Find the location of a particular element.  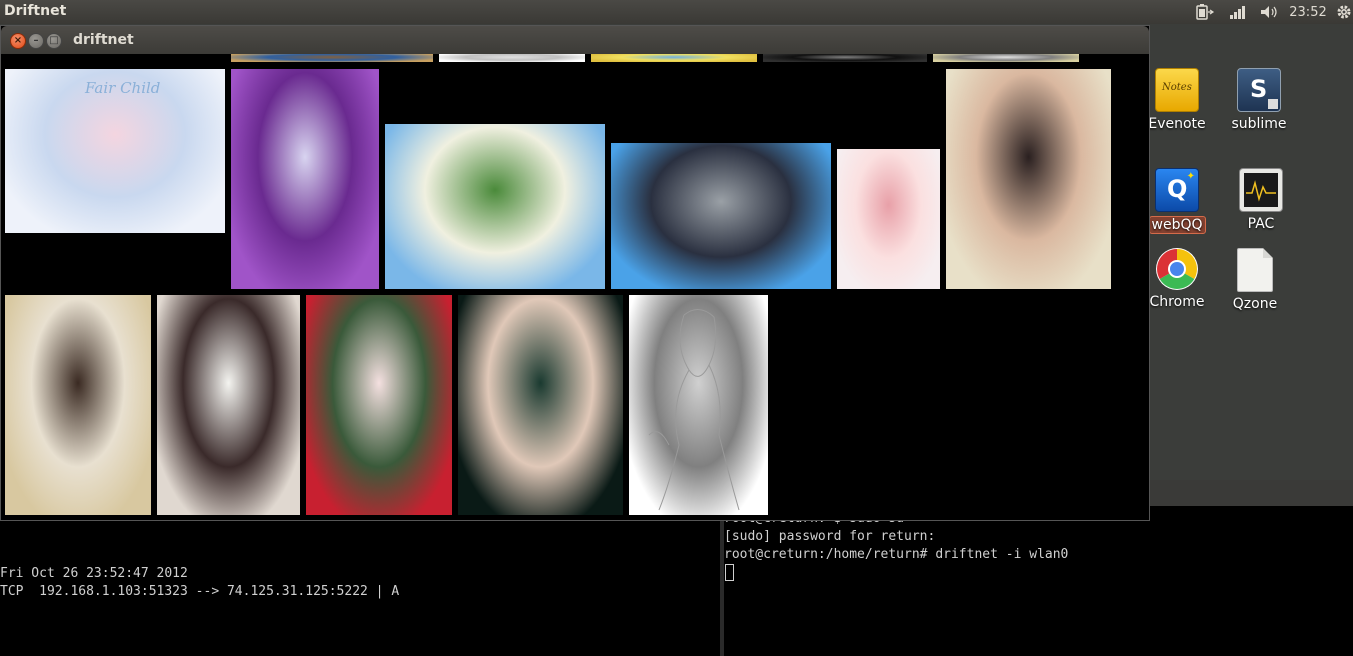

desktop-icon-sublime: S sublime is located at coordinates (1259, 100).